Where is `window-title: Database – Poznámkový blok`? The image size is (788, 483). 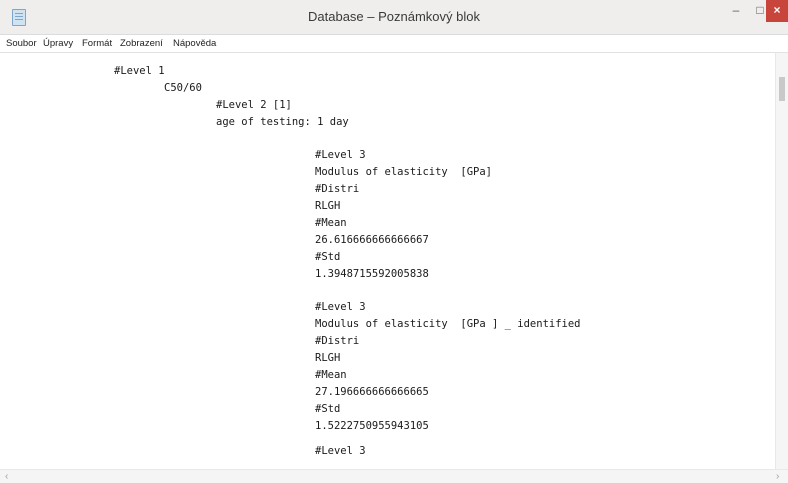 window-title: Database – Poznámkový blok is located at coordinates (394, 16).